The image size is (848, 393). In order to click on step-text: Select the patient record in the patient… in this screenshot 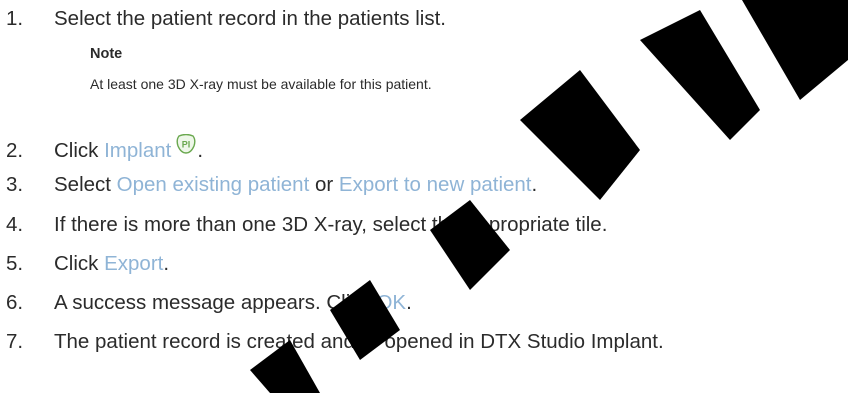, I will do `click(250, 18)`.